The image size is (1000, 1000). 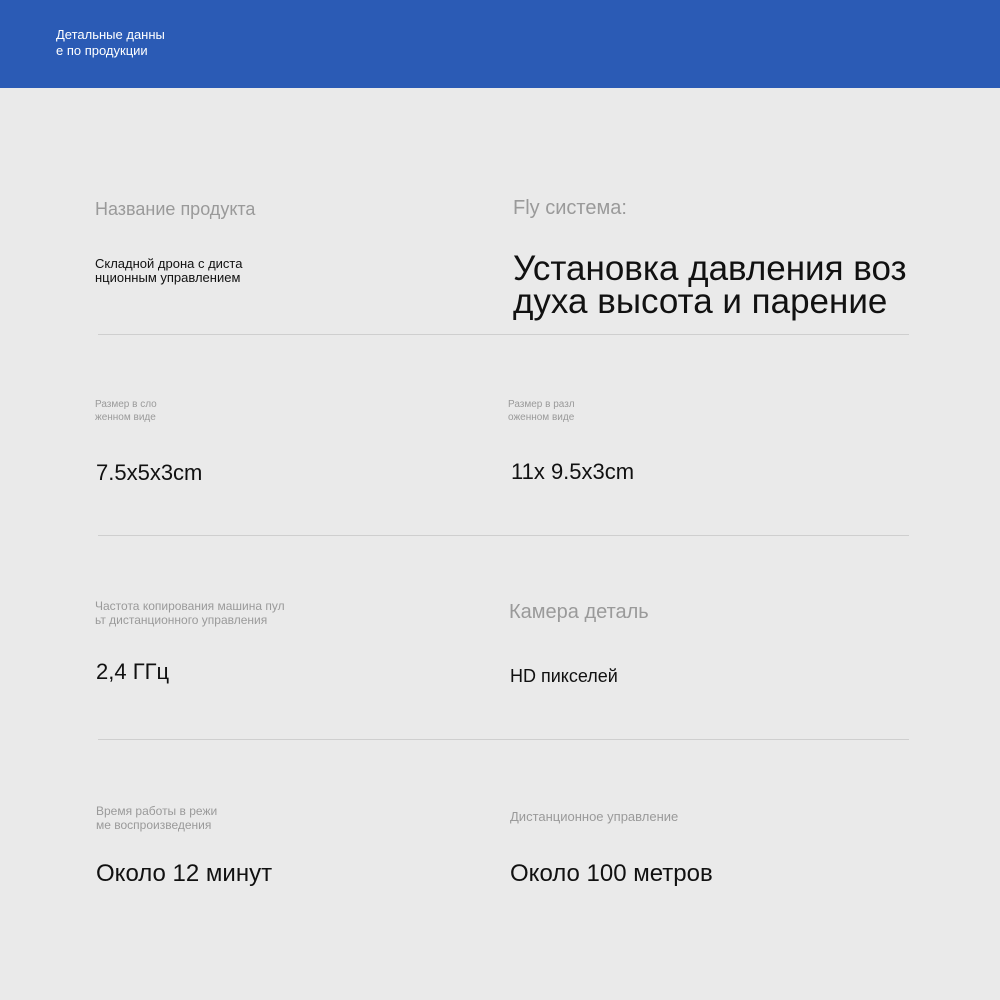 I want to click on header-title: Детальные данны е по продукции, so click(x=110, y=42).